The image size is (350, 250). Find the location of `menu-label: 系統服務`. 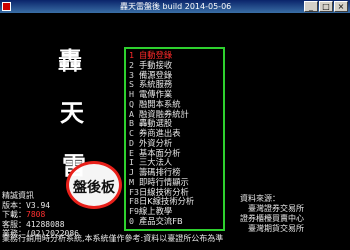

menu-label: 系統服務 is located at coordinates (156, 84).